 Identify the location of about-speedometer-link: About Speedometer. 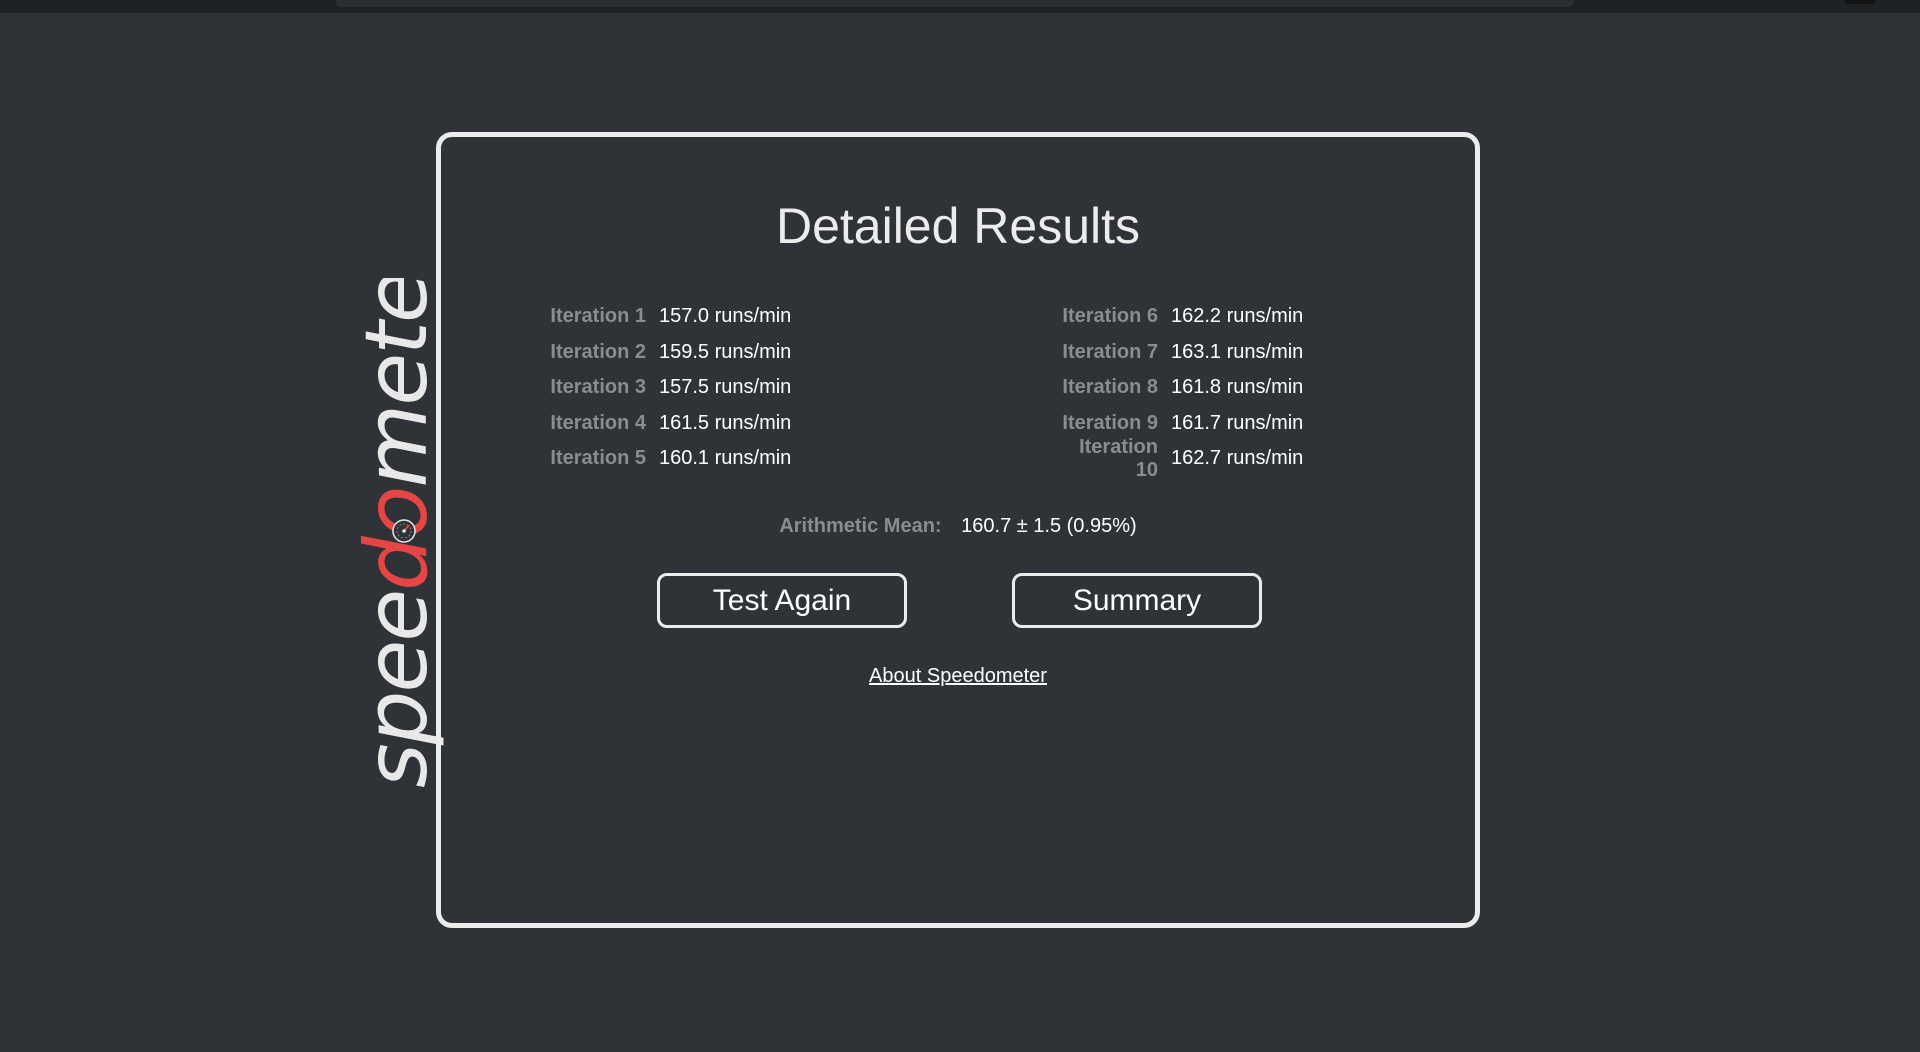
(958, 676).